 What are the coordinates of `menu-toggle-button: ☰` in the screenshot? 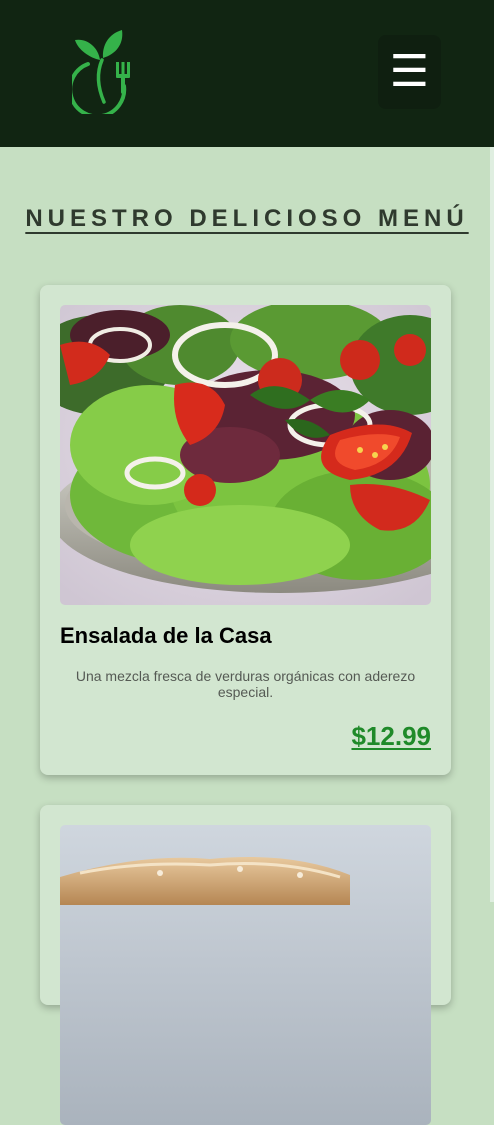 It's located at (409, 72).